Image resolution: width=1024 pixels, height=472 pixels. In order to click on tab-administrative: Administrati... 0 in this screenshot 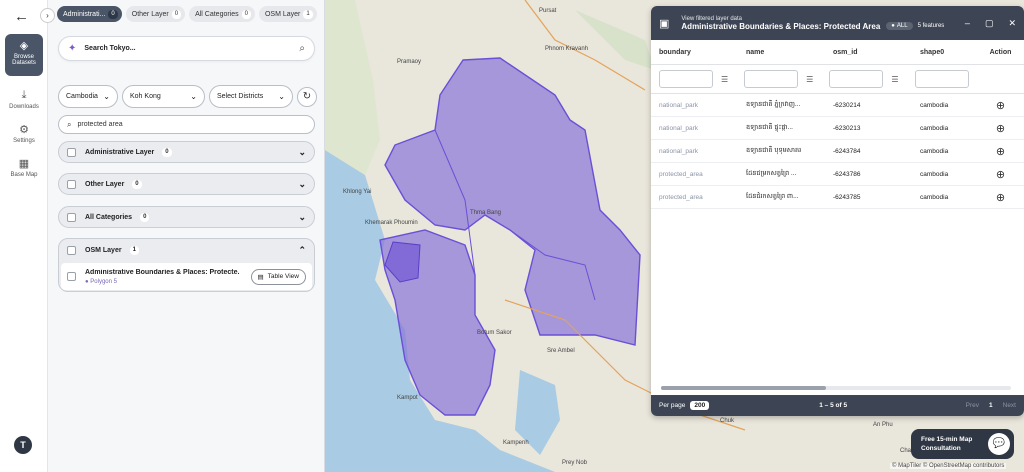, I will do `click(89, 14)`.